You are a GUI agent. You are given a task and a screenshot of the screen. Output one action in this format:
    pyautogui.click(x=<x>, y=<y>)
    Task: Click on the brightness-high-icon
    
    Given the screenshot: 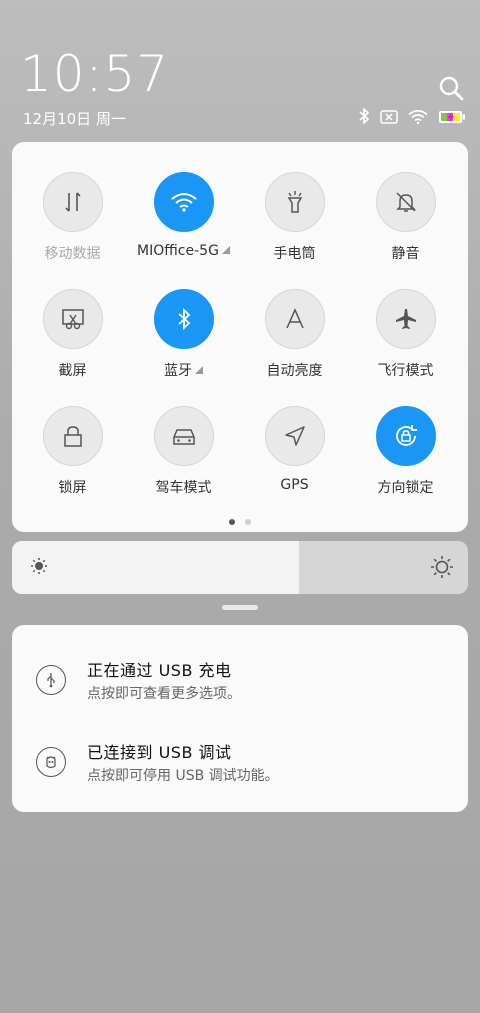 What is the action you would take?
    pyautogui.click(x=442, y=569)
    